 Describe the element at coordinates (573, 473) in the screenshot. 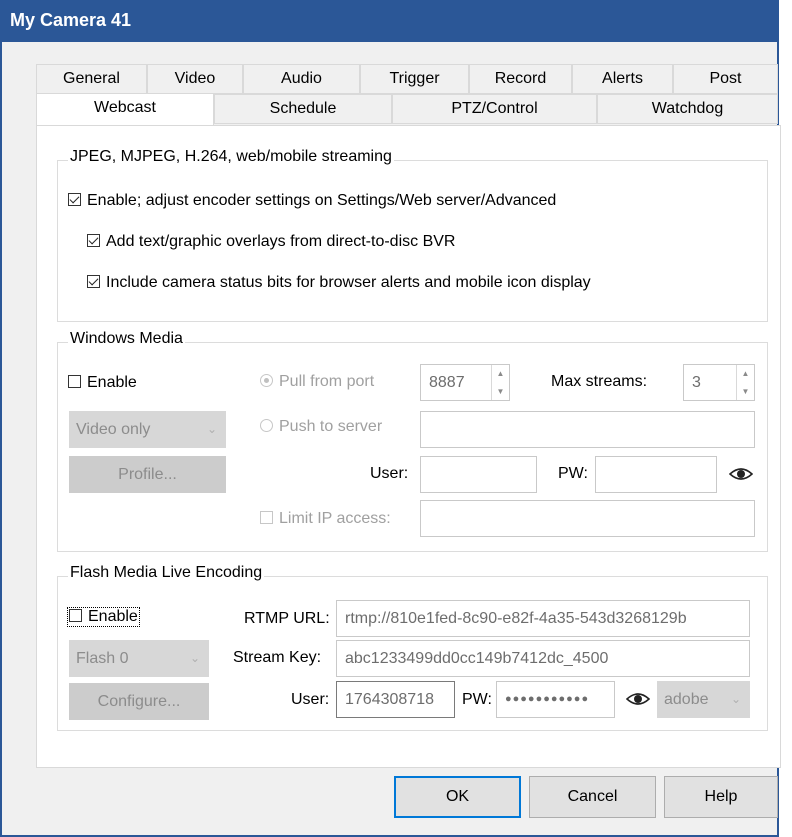

I see `wm-pw-label: PW:` at that location.